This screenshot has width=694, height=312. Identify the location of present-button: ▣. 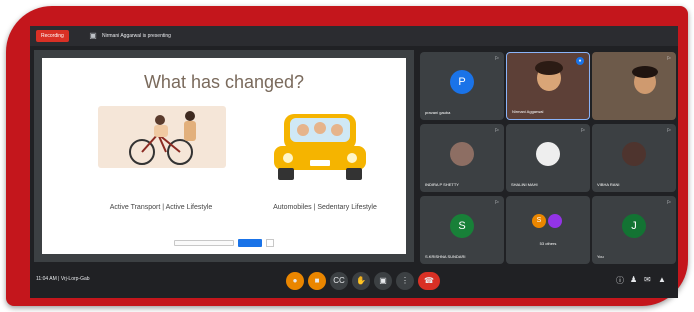
(383, 281).